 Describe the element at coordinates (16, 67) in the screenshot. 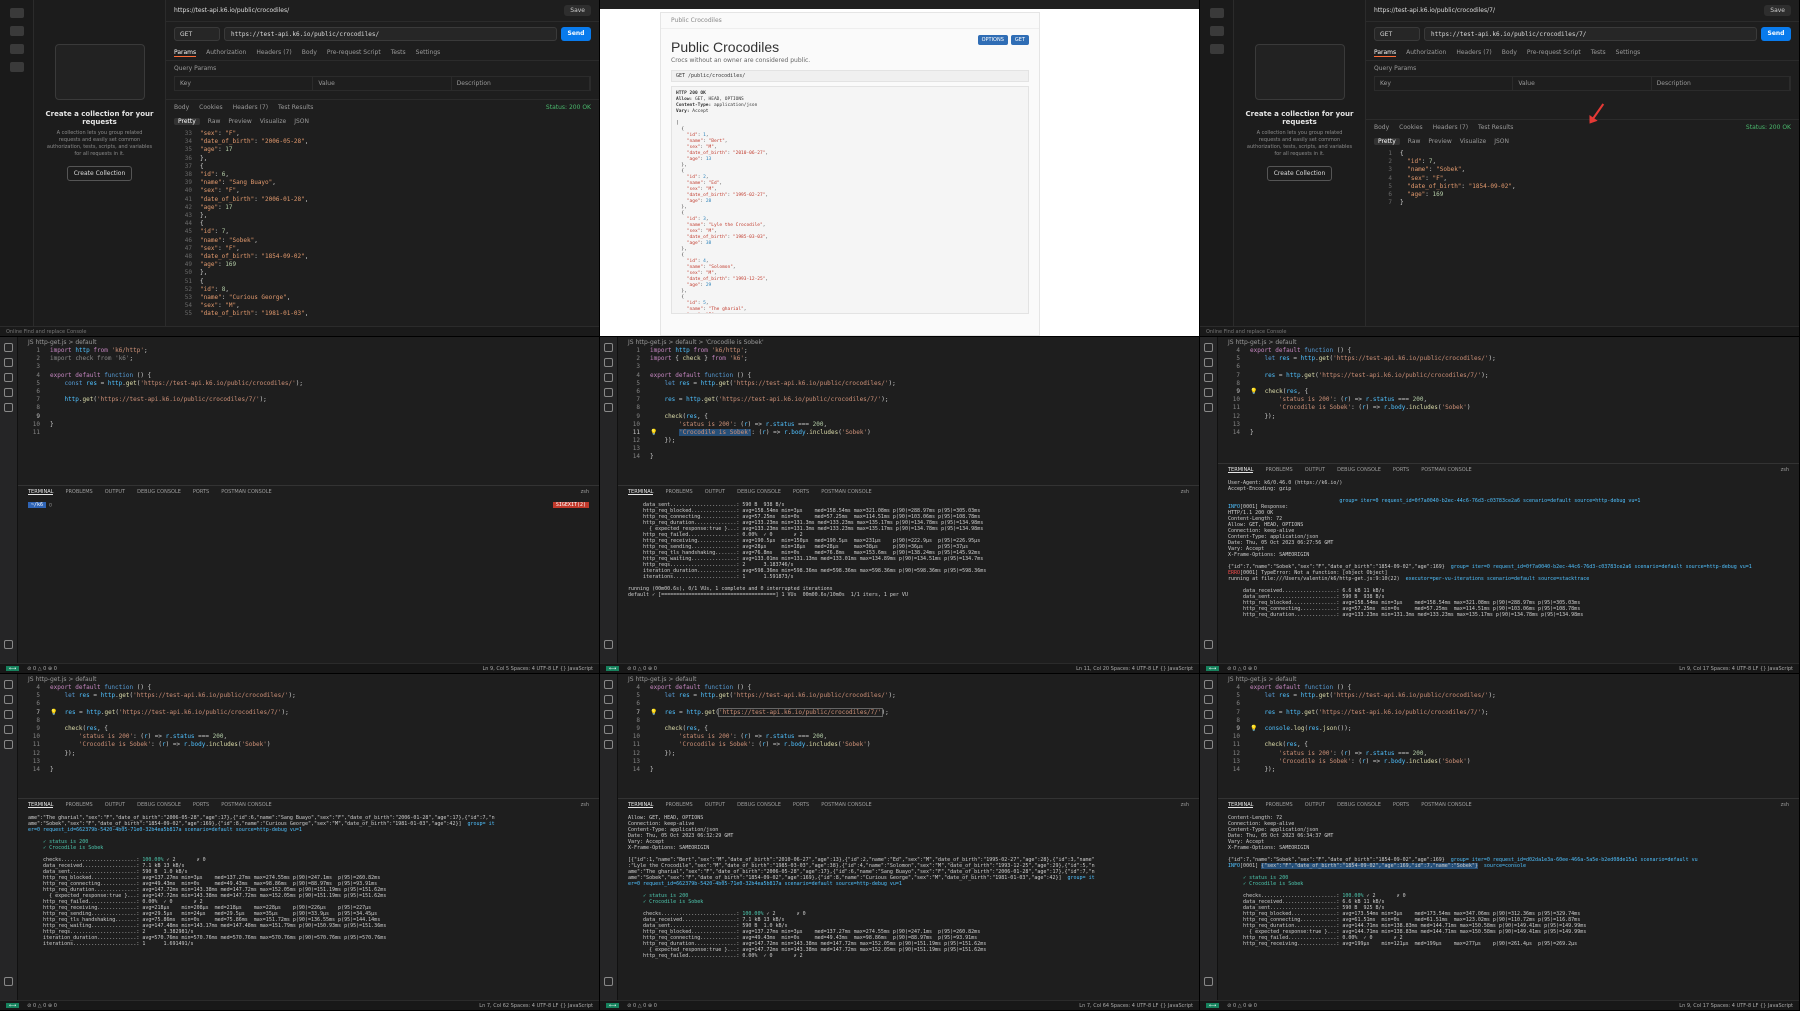

I see `apps-icon` at that location.